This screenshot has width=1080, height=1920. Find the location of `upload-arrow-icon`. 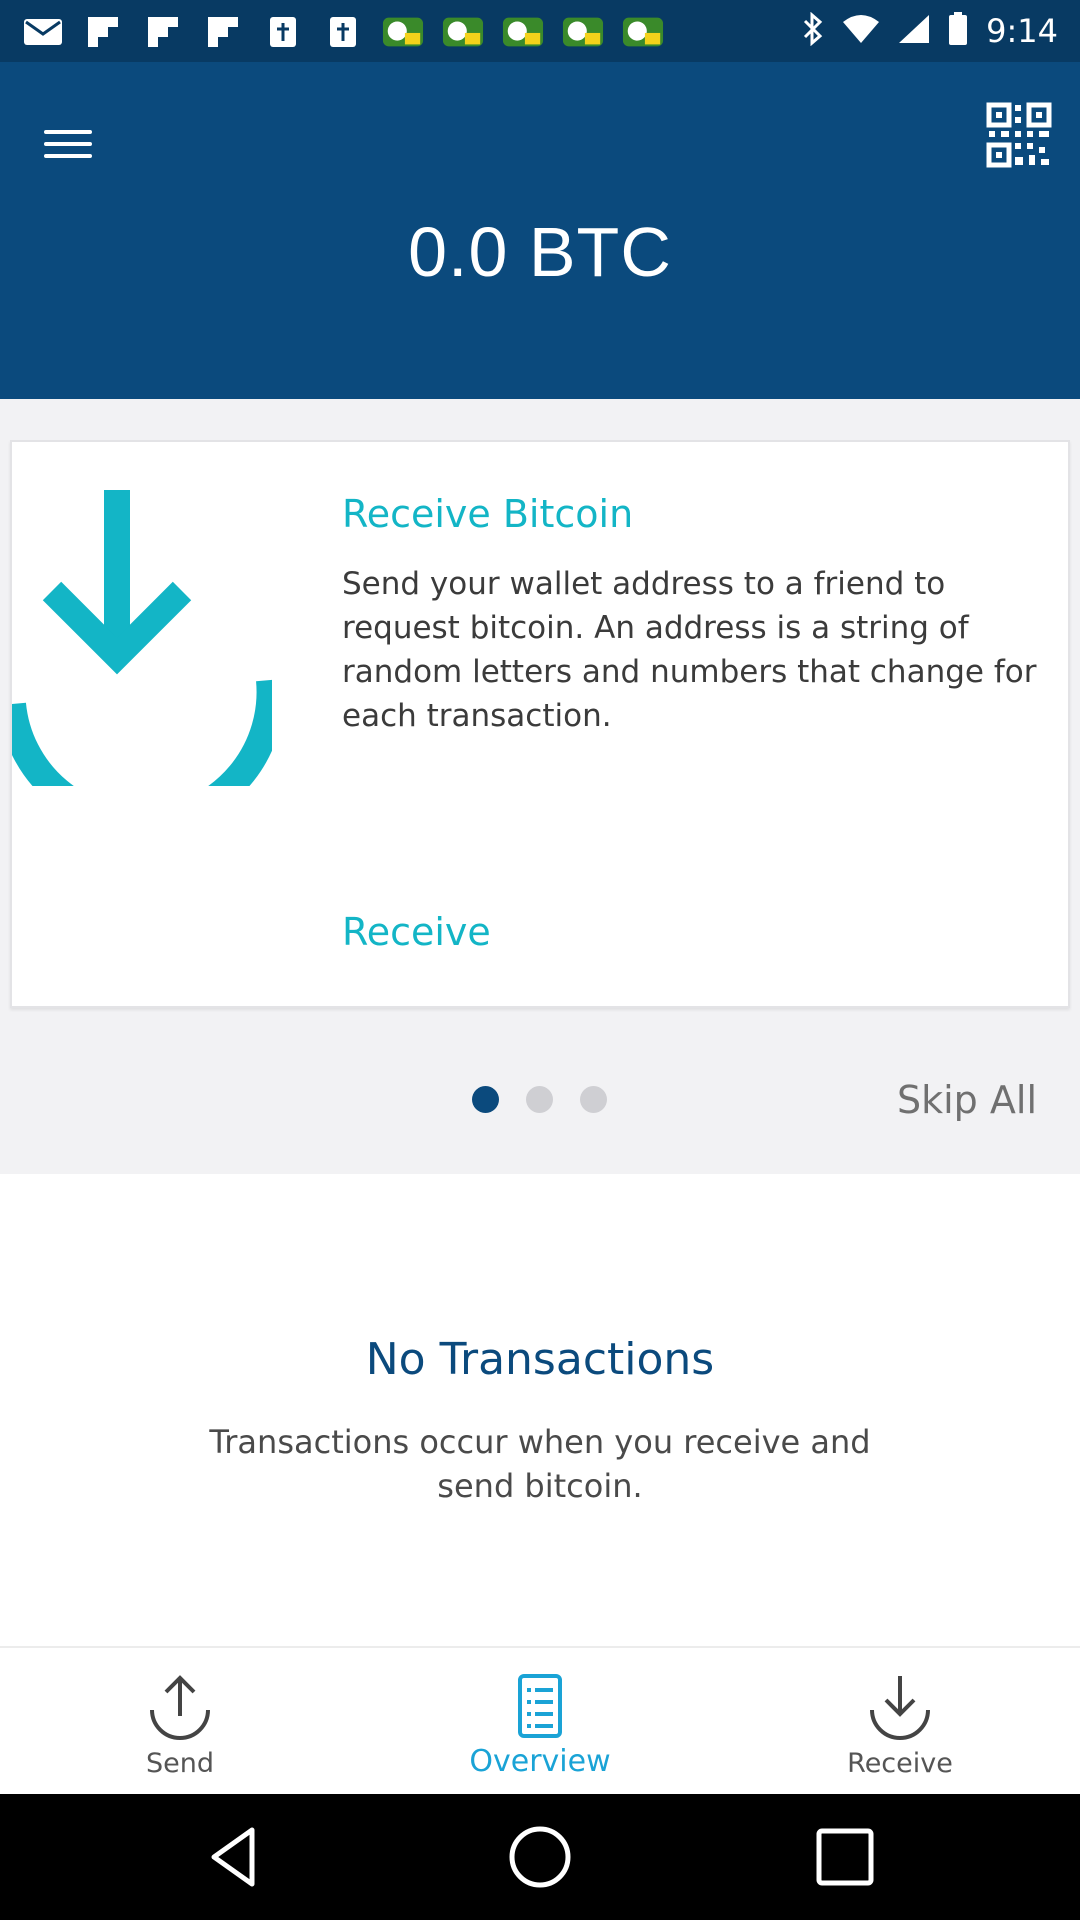

upload-arrow-icon is located at coordinates (180, 1706).